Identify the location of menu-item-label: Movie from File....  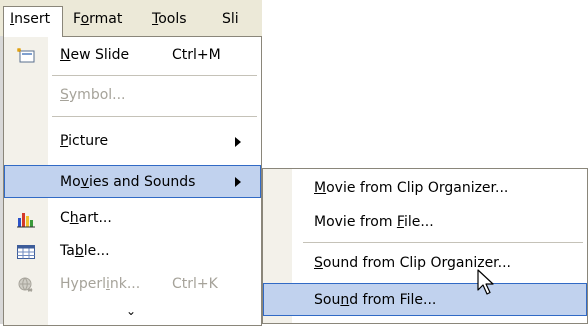
(374, 222).